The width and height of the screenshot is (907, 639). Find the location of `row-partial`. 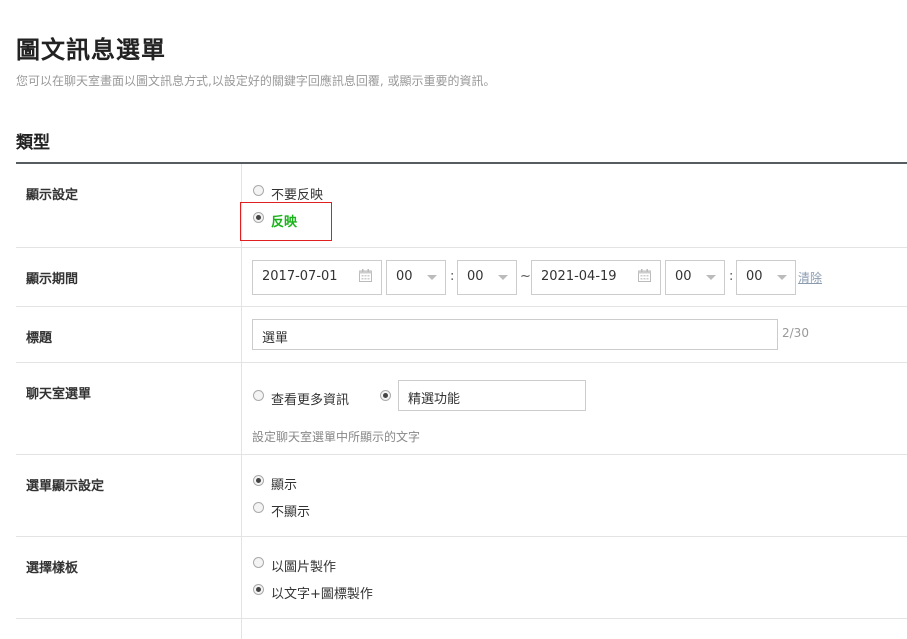

row-partial is located at coordinates (461, 629).